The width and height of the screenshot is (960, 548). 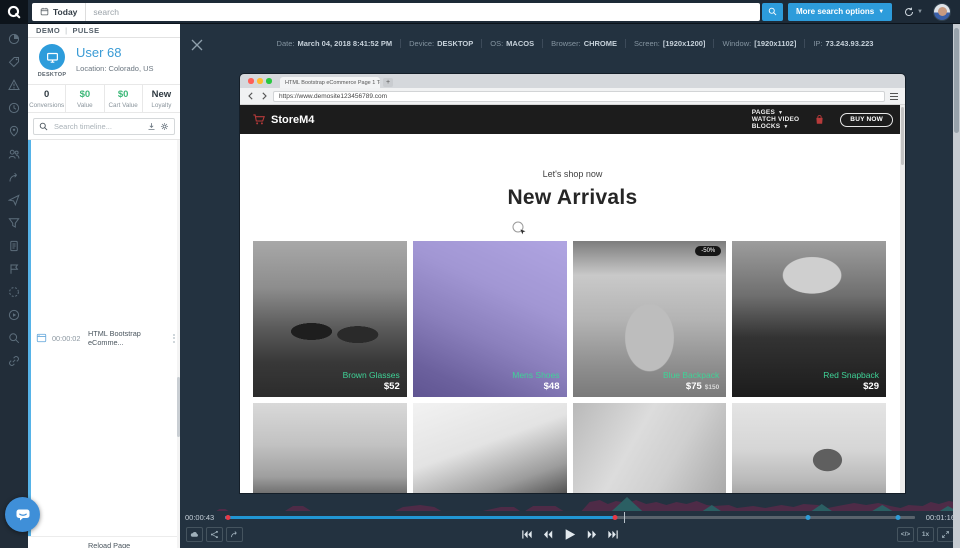 I want to click on skip-to-start-button, so click(x=527, y=534).